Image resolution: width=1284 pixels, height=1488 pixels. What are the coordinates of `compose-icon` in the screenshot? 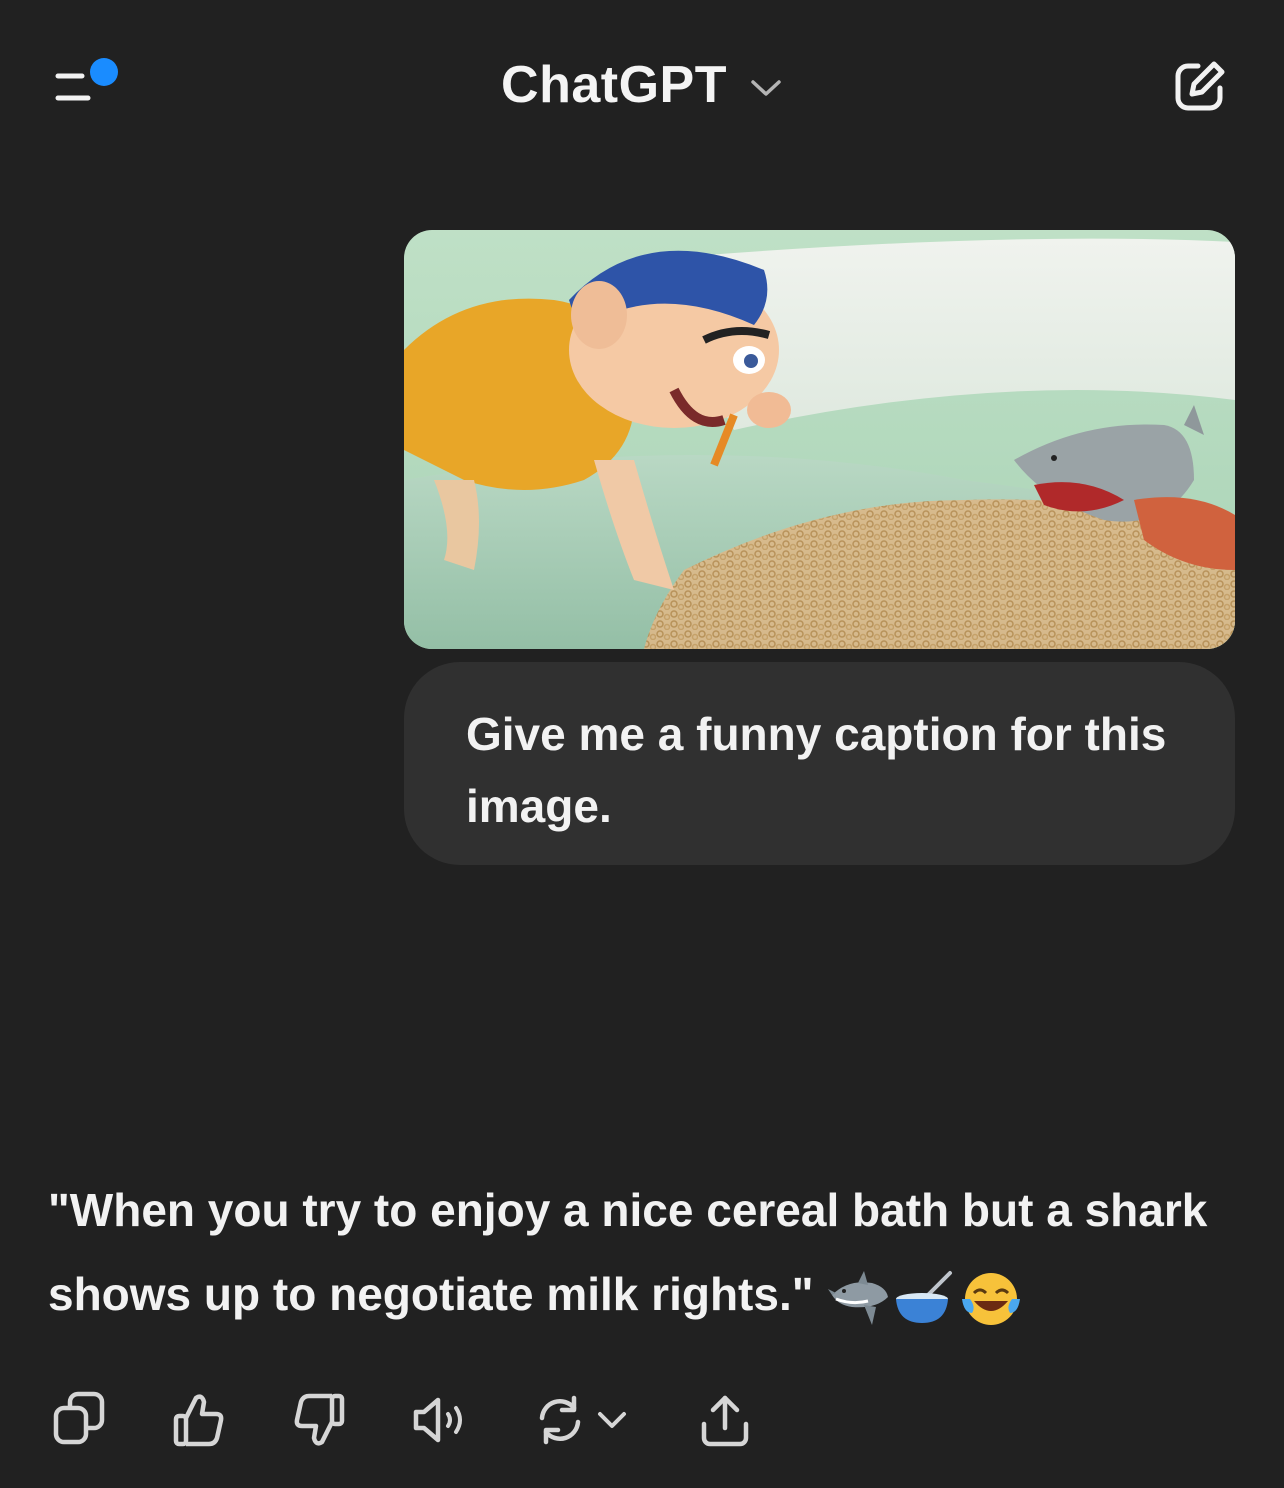 It's located at (1200, 86).